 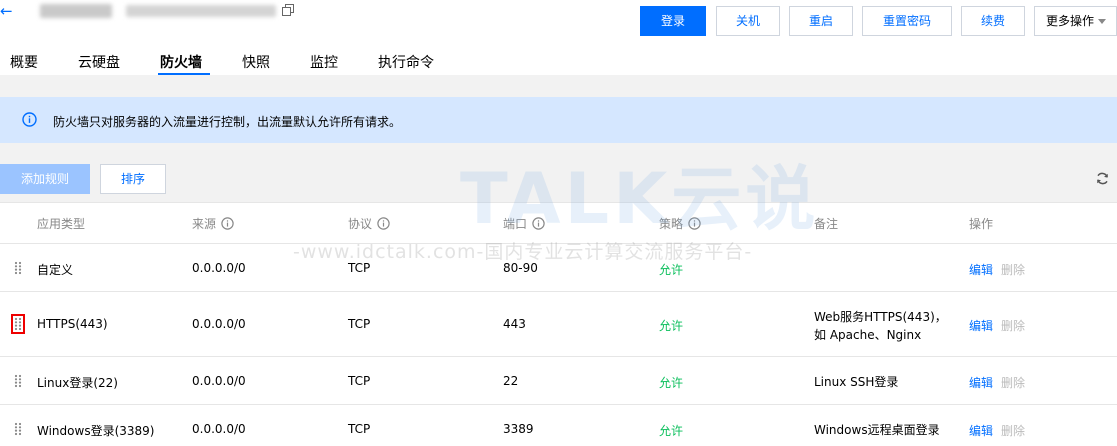 I want to click on shutdown-button: 关机, so click(x=748, y=21).